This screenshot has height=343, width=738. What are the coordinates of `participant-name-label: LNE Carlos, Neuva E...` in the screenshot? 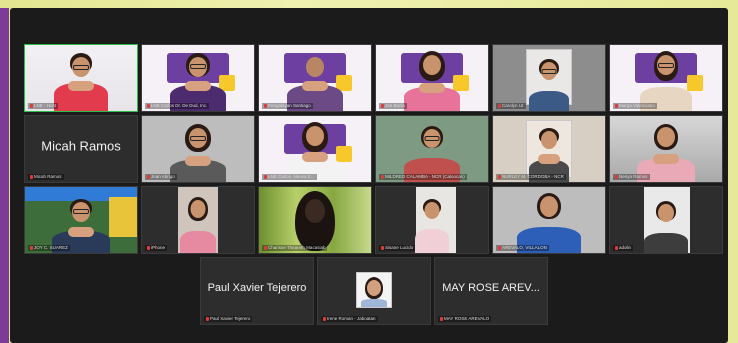 It's located at (289, 177).